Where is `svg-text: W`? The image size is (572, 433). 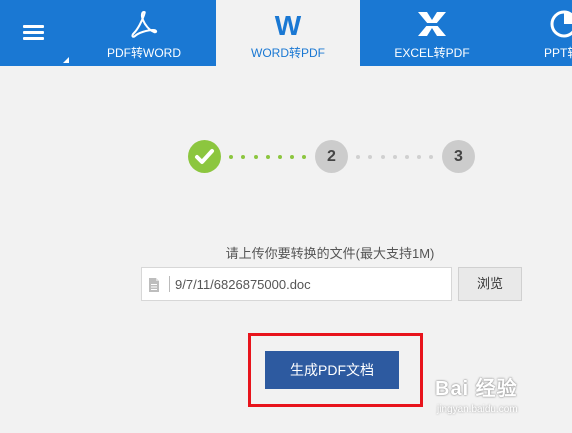 svg-text: W is located at coordinates (288, 24).